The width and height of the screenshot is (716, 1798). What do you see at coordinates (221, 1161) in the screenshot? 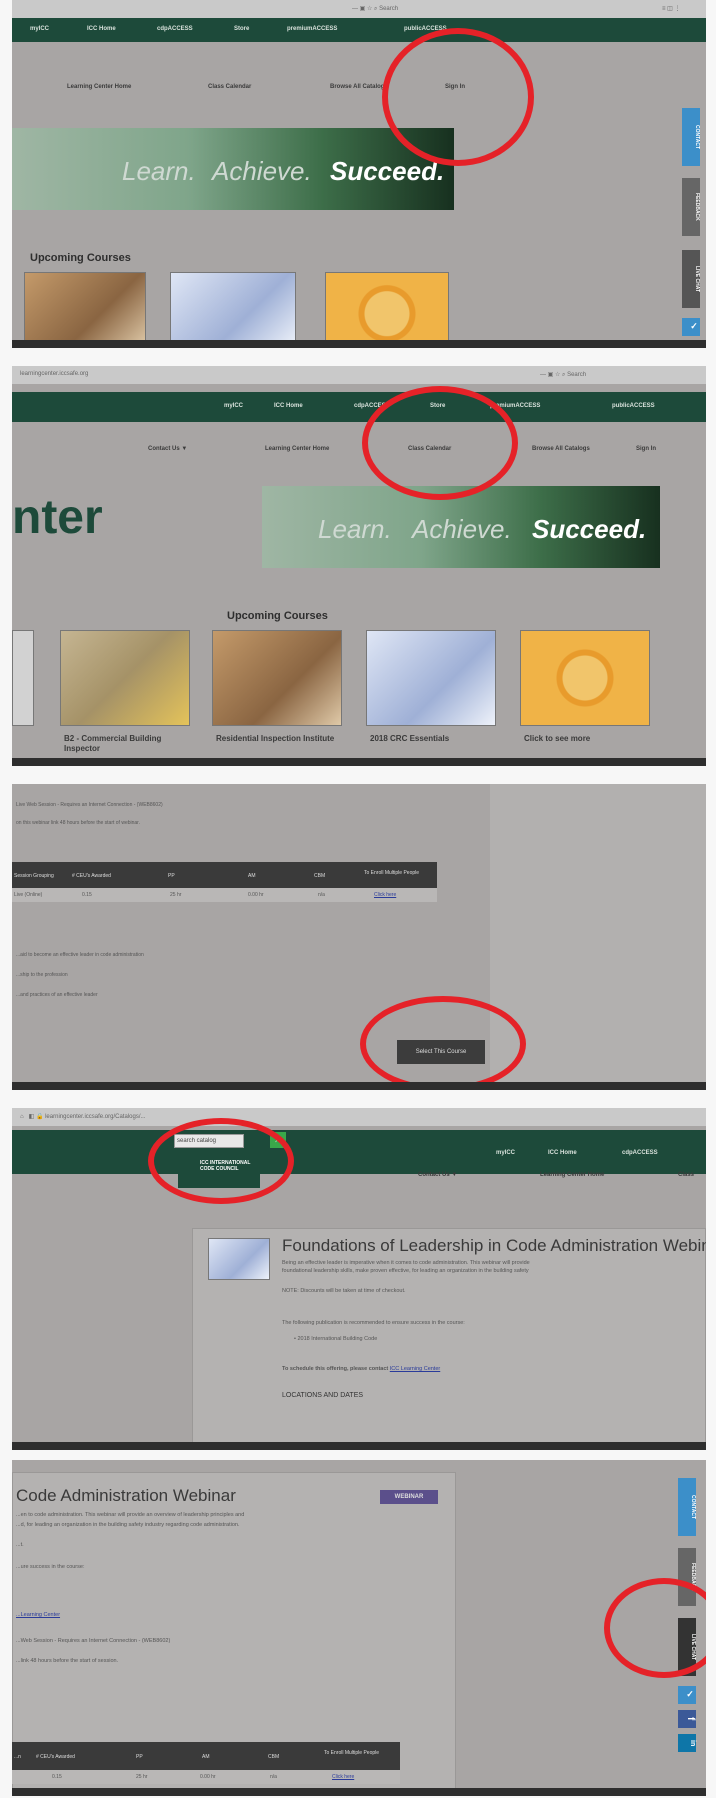
I see `annotation-circle-search` at bounding box center [221, 1161].